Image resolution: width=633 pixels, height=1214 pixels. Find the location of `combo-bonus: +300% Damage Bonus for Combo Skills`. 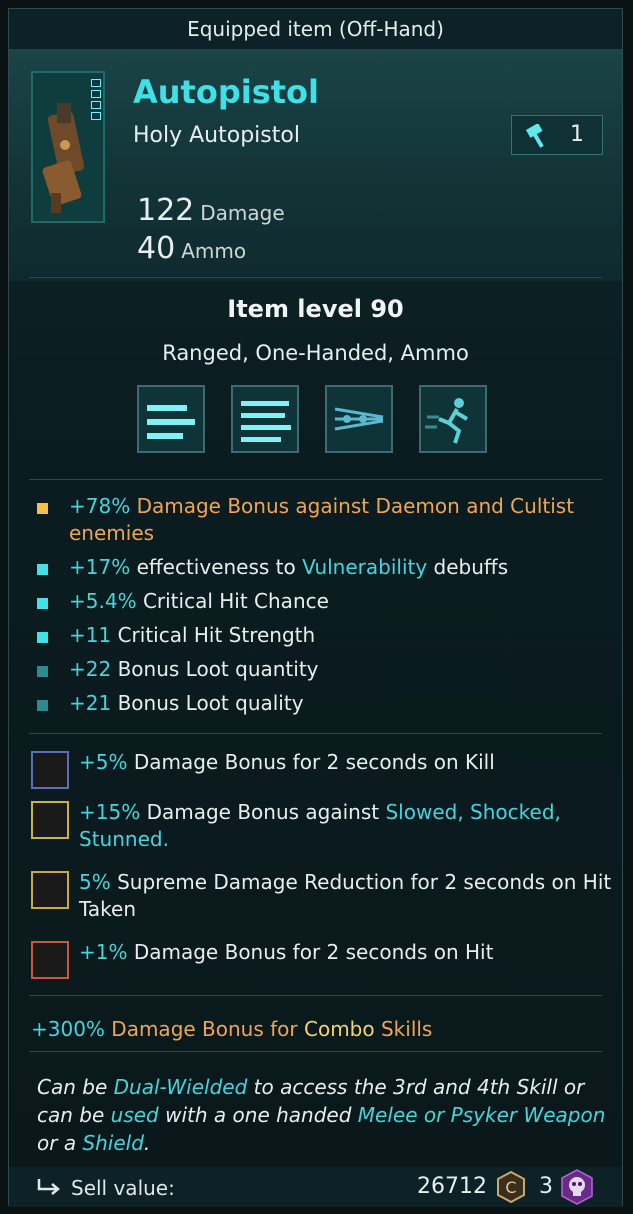

combo-bonus: +300% Damage Bonus for Combo Skills is located at coordinates (231, 1029).